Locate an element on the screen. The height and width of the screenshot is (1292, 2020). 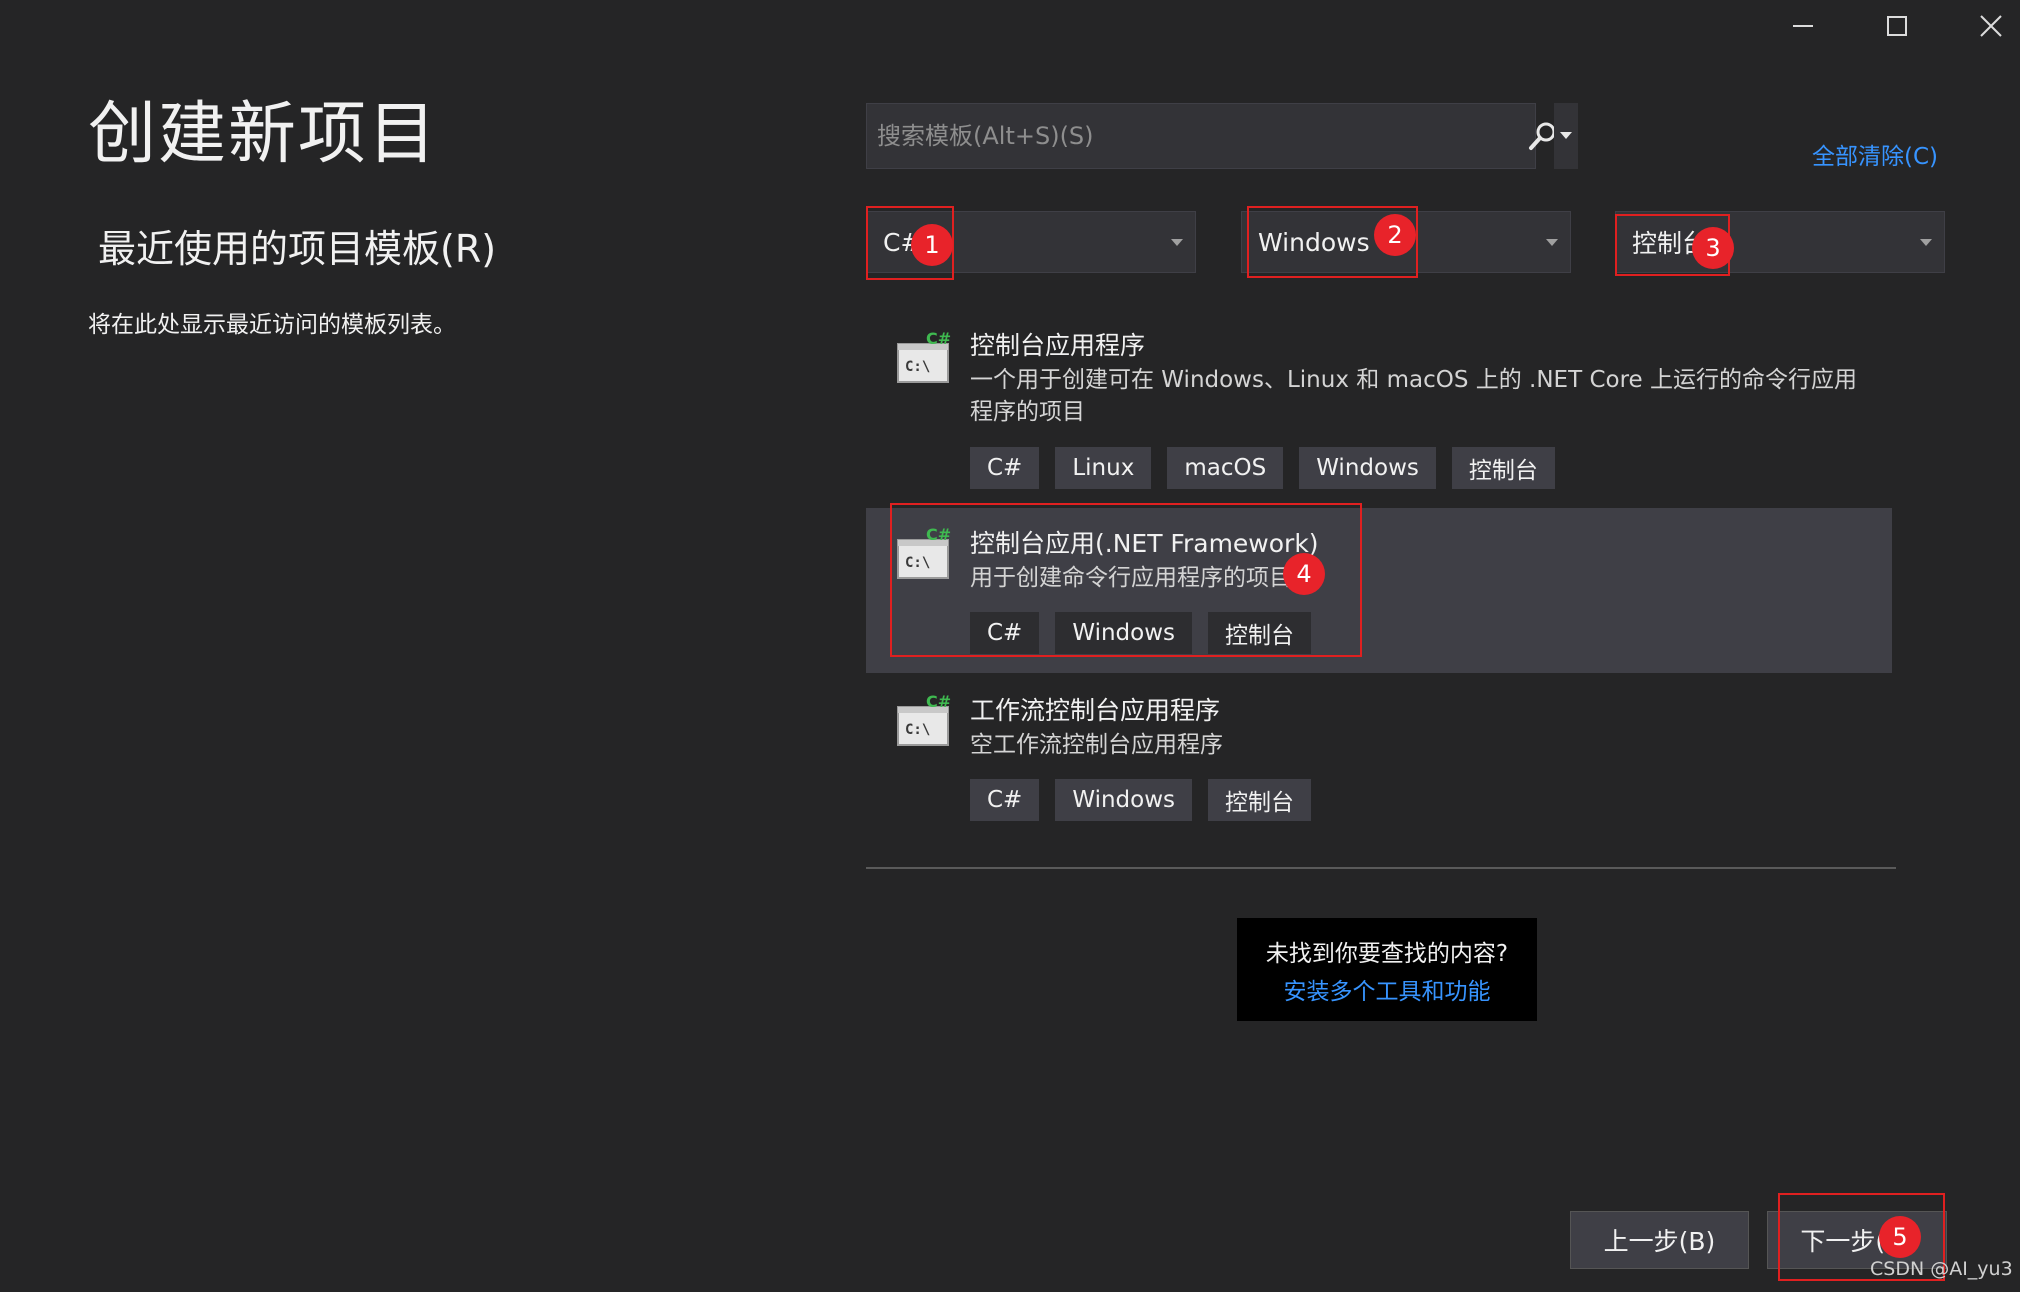
back-button: 上一步(B) is located at coordinates (1659, 1240).